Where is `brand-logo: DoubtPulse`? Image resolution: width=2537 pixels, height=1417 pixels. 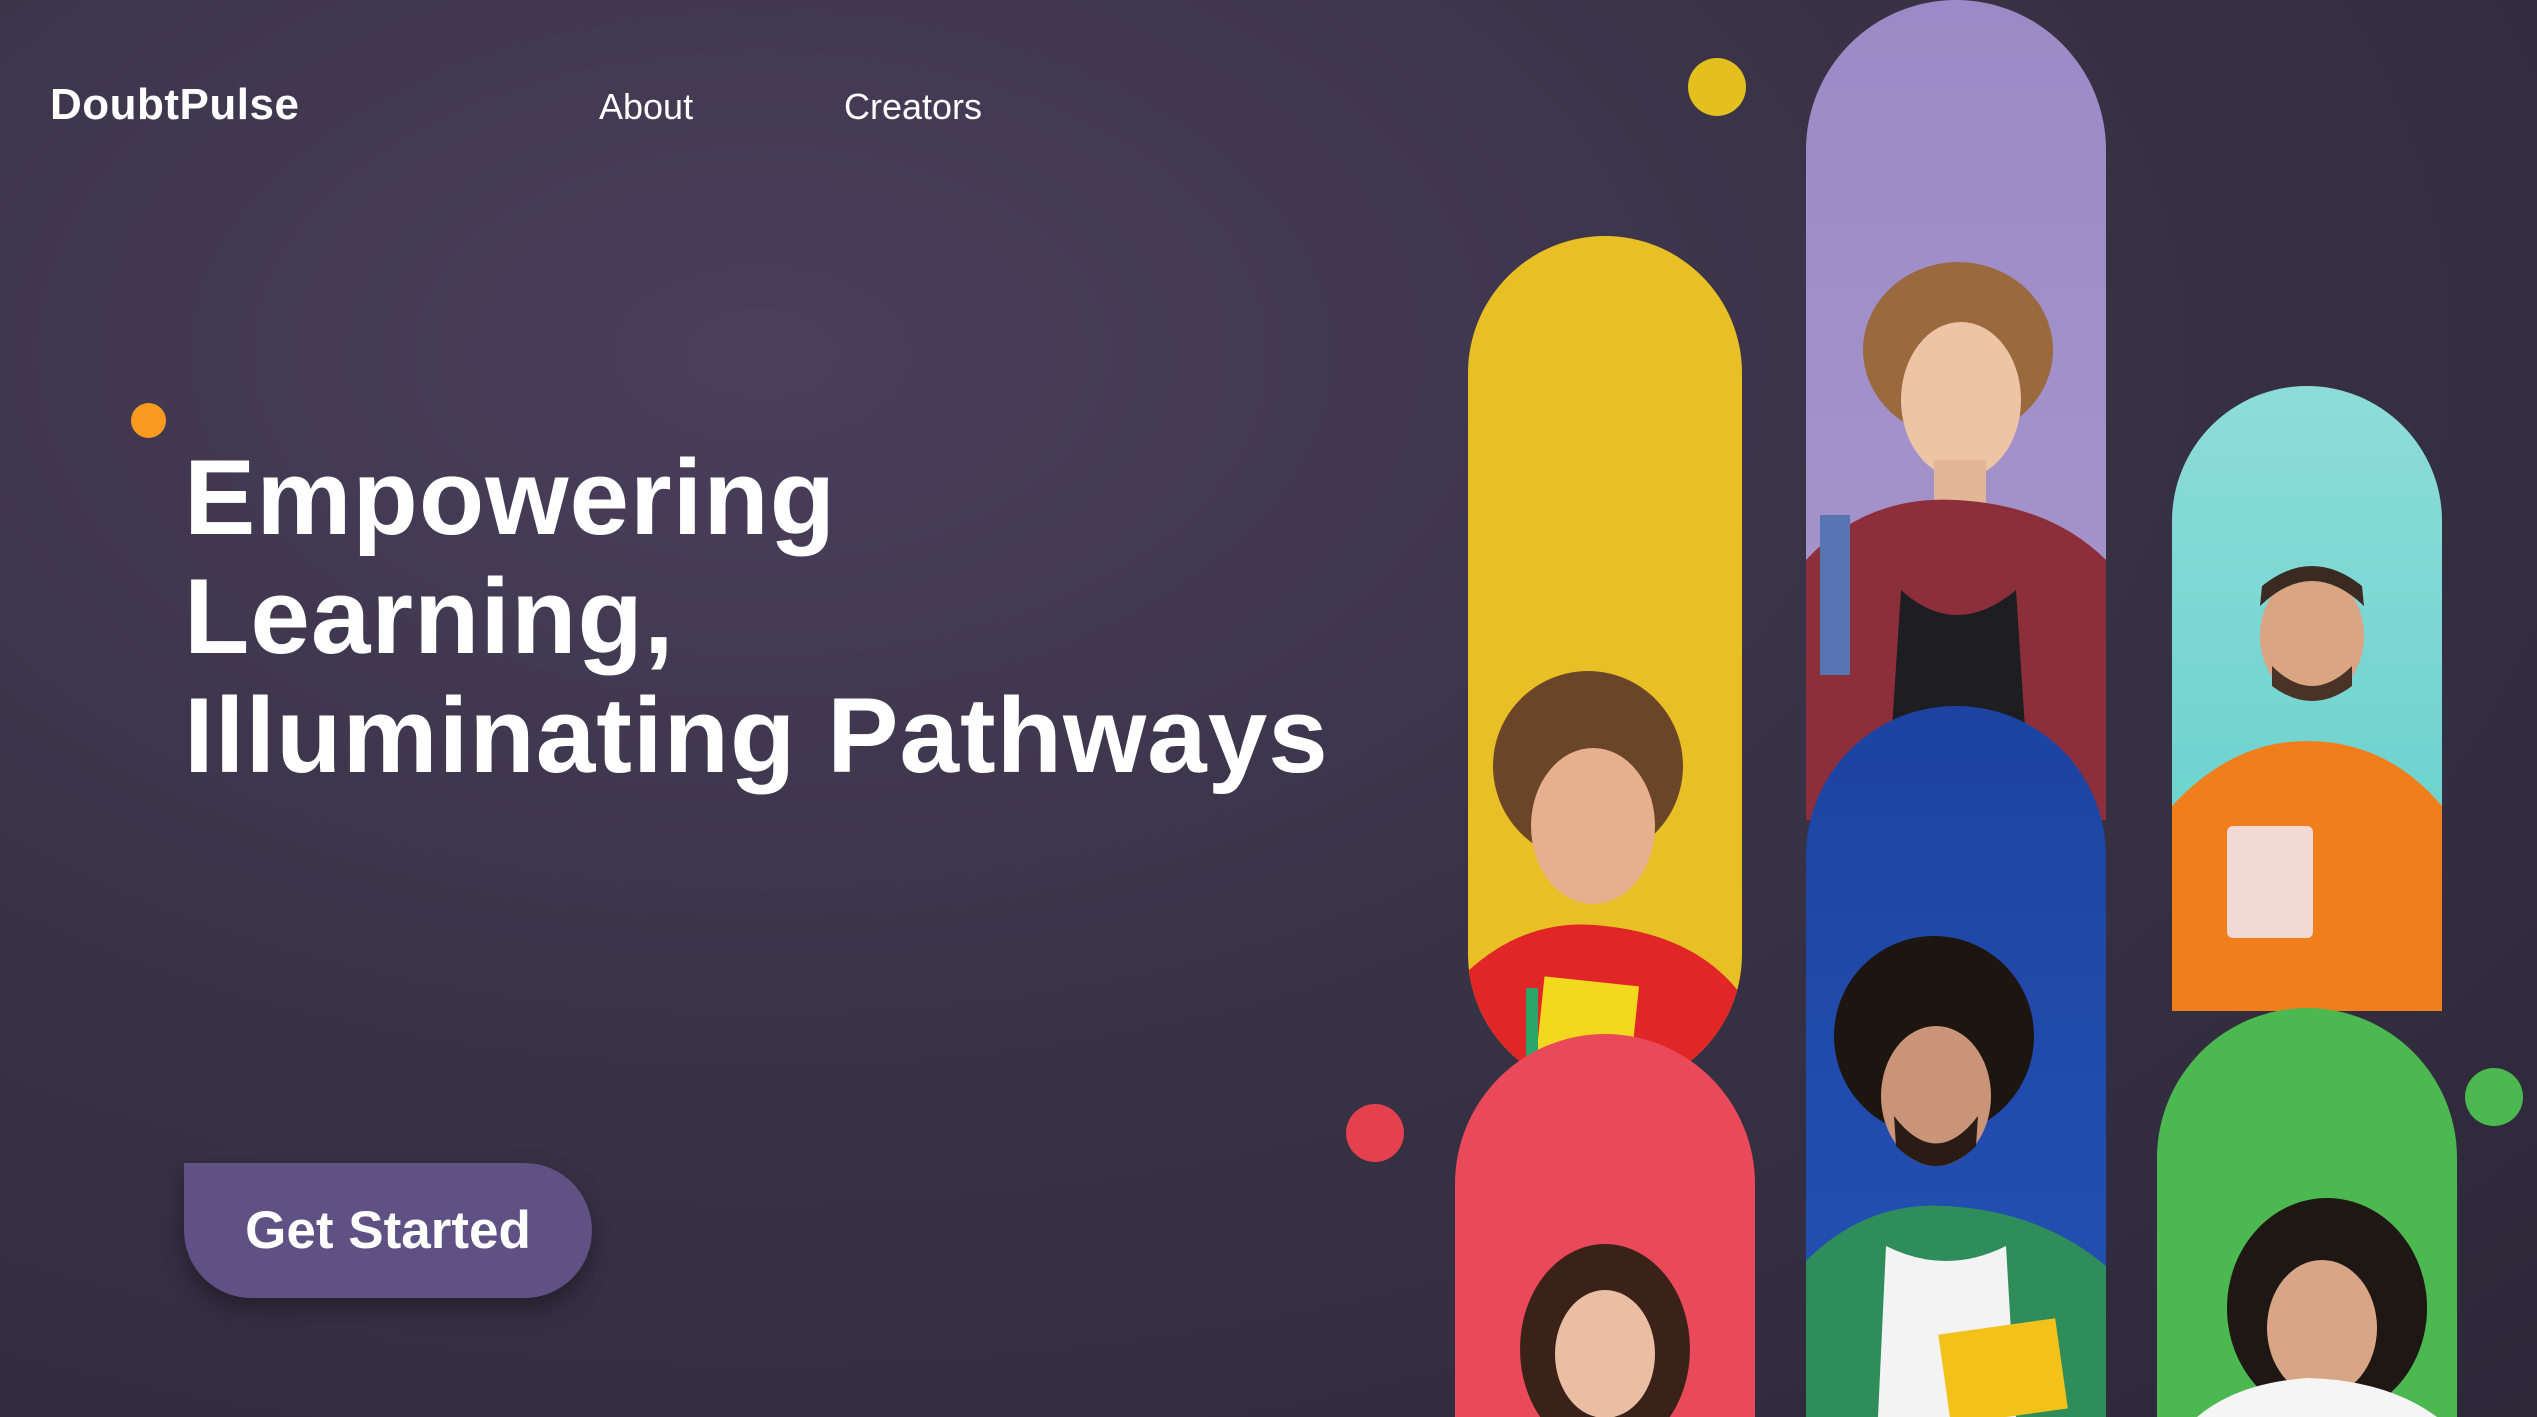 brand-logo: DoubtPulse is located at coordinates (174, 105).